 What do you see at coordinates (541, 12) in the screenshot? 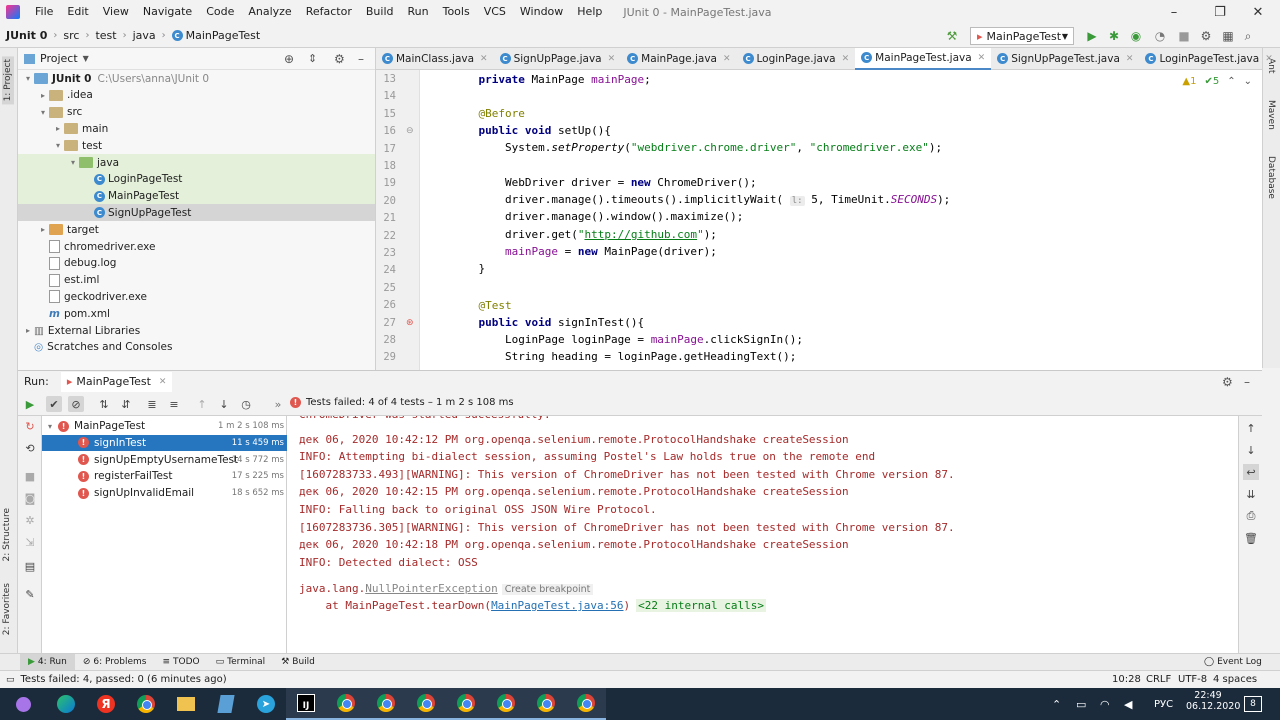
I see `menu-window: Window` at bounding box center [541, 12].